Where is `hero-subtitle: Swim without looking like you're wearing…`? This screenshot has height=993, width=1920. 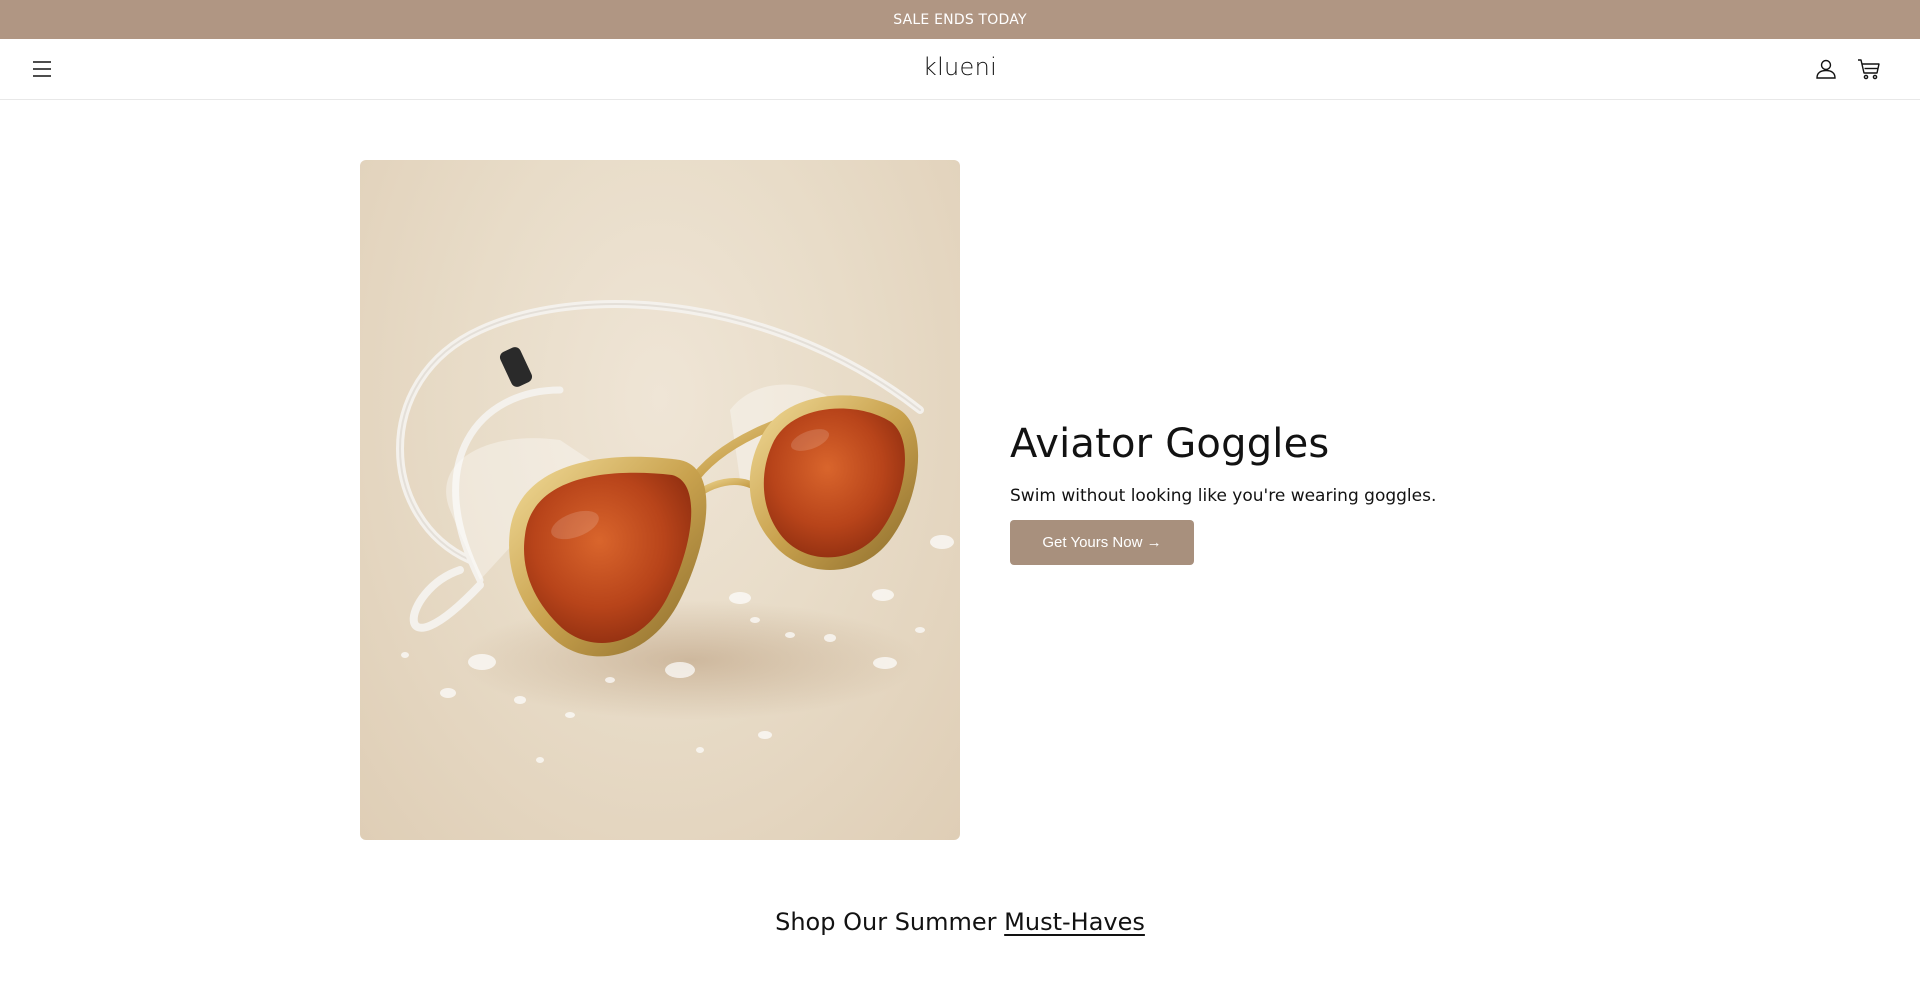
hero-subtitle: Swim without looking like you're wearing… is located at coordinates (1223, 496).